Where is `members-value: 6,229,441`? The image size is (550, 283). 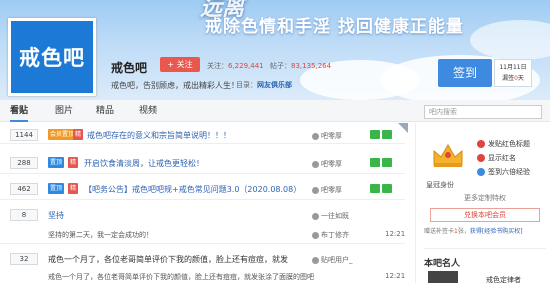
members-value: 6,229,441 is located at coordinates (246, 66).